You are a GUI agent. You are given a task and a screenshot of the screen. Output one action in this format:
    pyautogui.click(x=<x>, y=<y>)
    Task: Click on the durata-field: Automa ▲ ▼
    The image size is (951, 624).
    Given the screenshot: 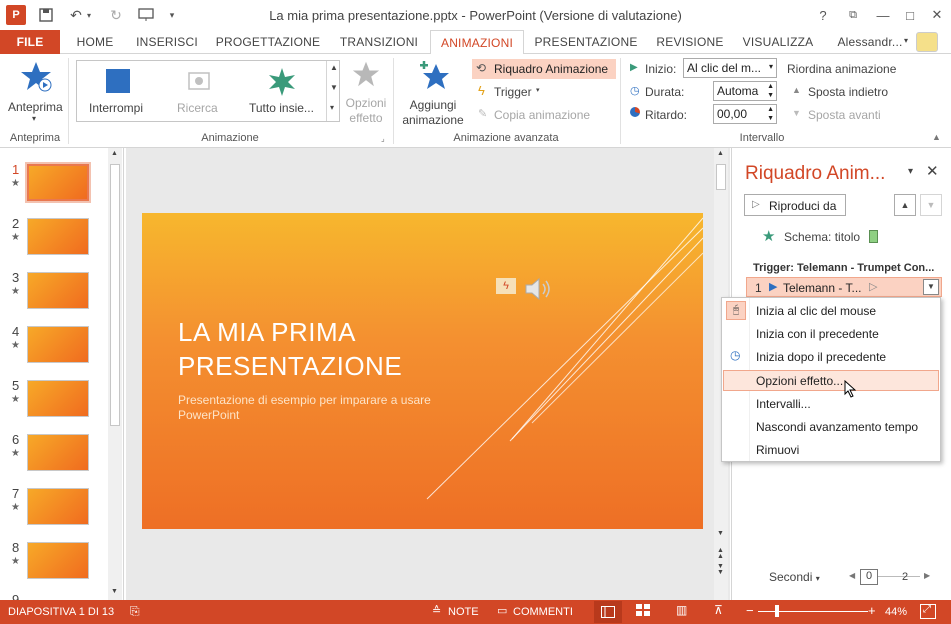 What is the action you would take?
    pyautogui.click(x=745, y=91)
    